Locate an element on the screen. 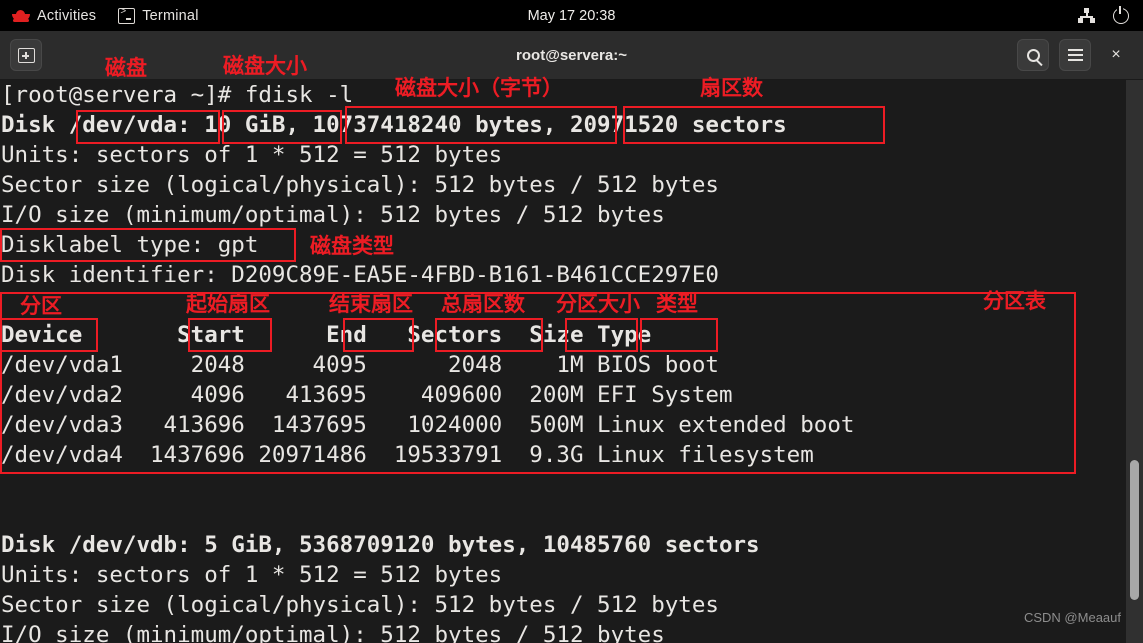 The height and width of the screenshot is (643, 1143). gnome-top-bar: Activities Terminal May 17 20:38 is located at coordinates (571, 15).